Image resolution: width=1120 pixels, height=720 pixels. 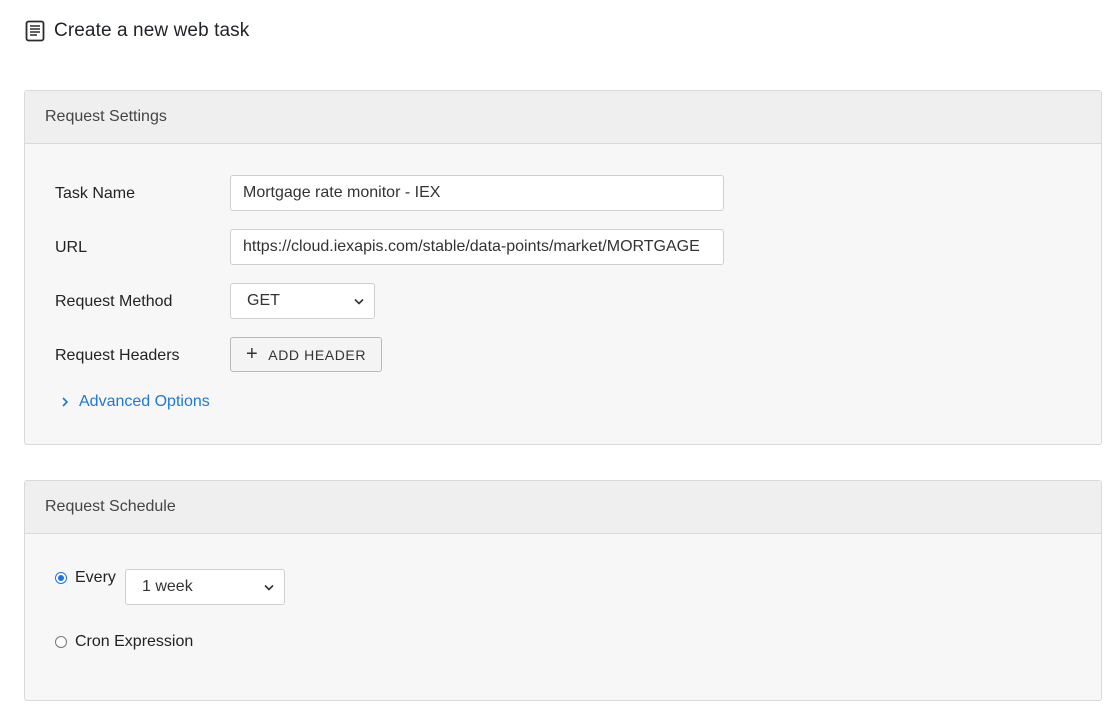 I want to click on advanced-options-label: Advanced Options, so click(x=144, y=401).